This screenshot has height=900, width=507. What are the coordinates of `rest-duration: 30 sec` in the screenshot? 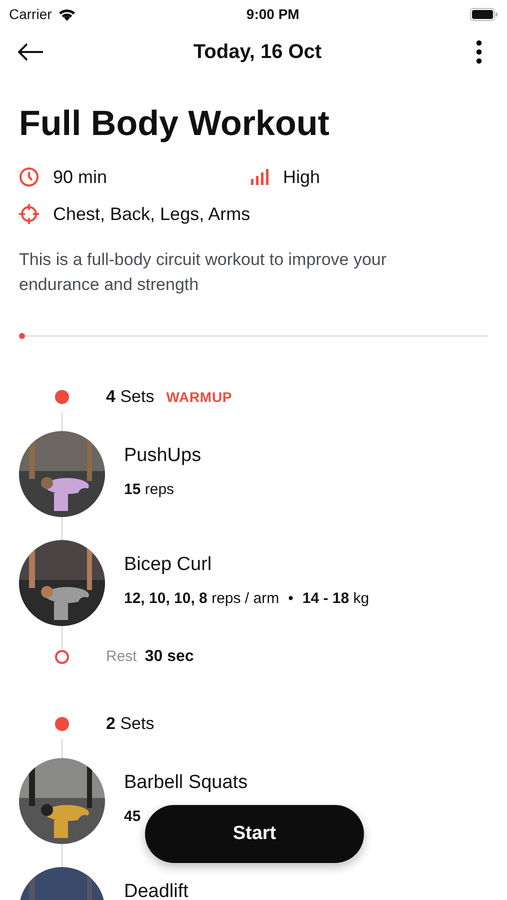 It's located at (169, 657).